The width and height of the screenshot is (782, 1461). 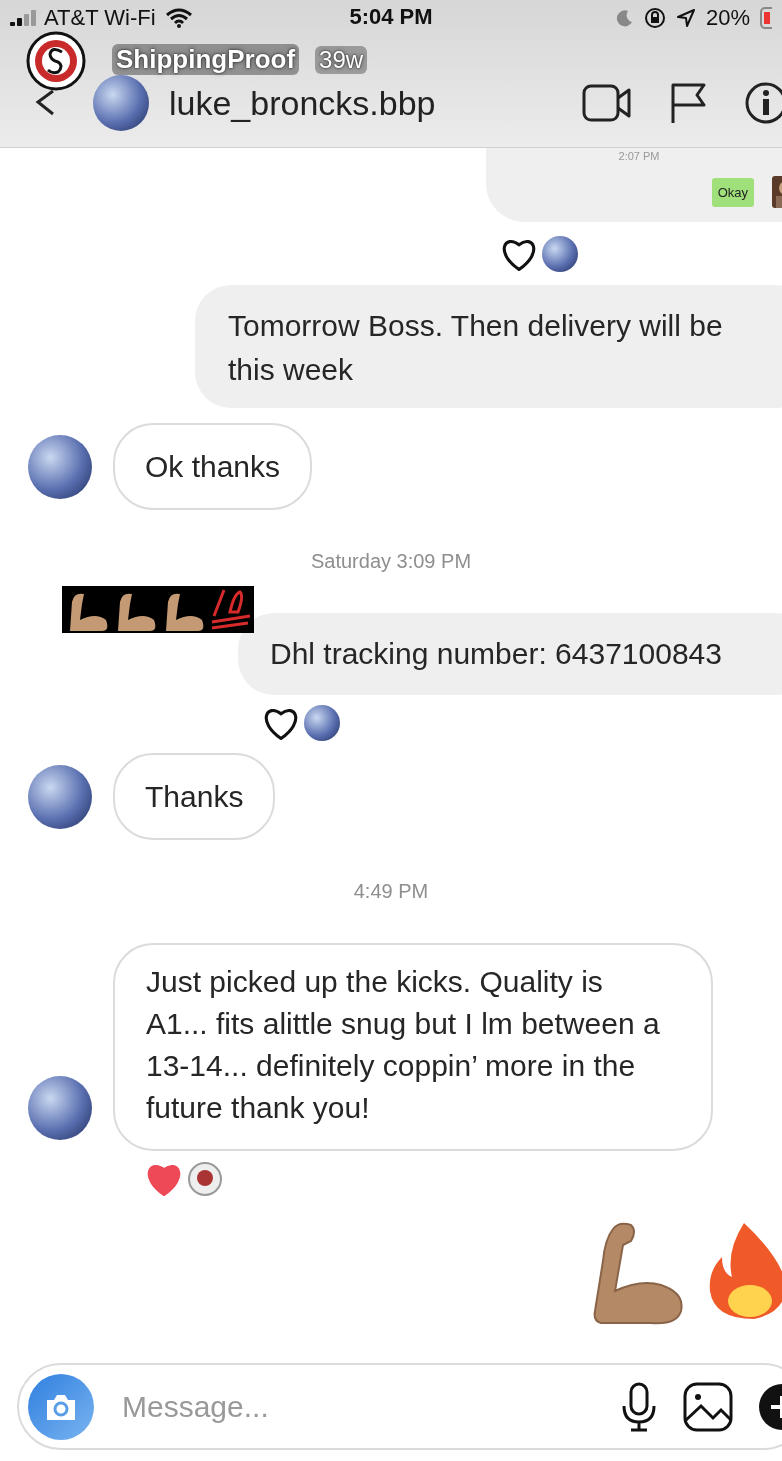 What do you see at coordinates (61, 1406) in the screenshot?
I see `camera-button` at bounding box center [61, 1406].